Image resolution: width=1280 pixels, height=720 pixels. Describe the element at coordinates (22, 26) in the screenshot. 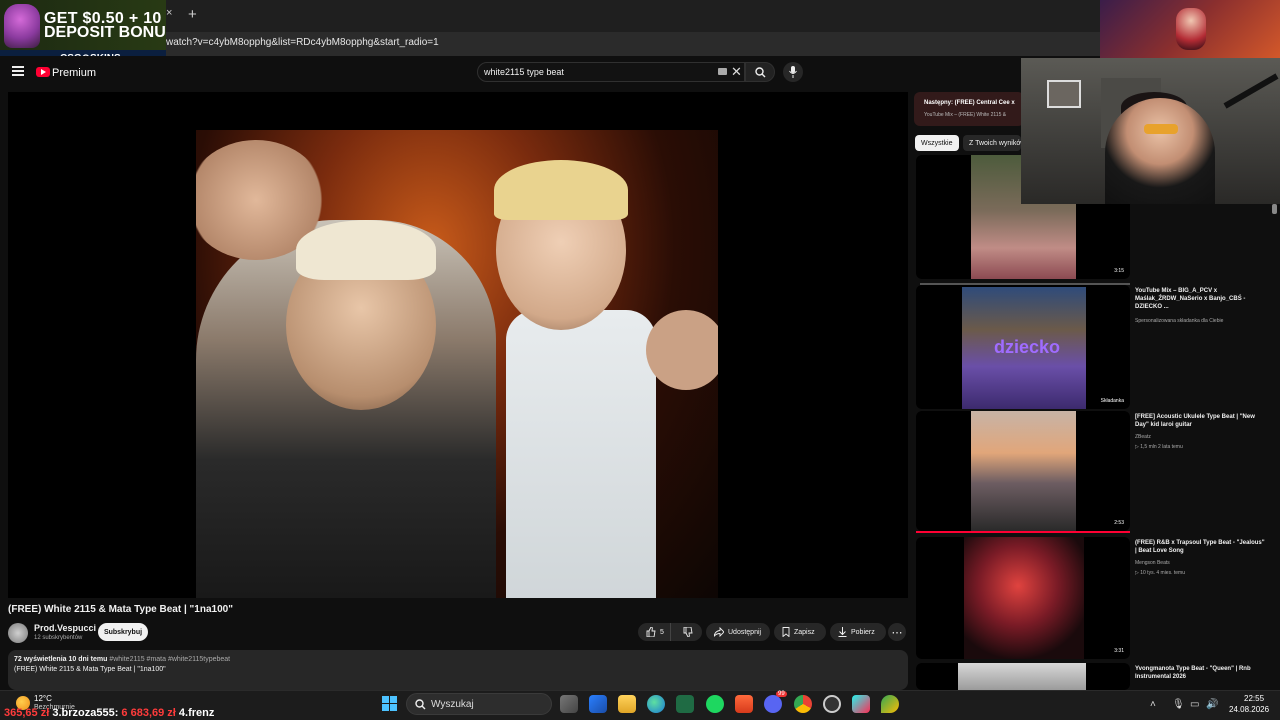

I see `promo-mascot-icon` at that location.